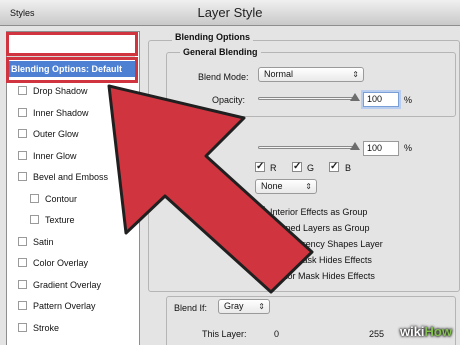  I want to click on watermark-suffix: How, so click(438, 331).